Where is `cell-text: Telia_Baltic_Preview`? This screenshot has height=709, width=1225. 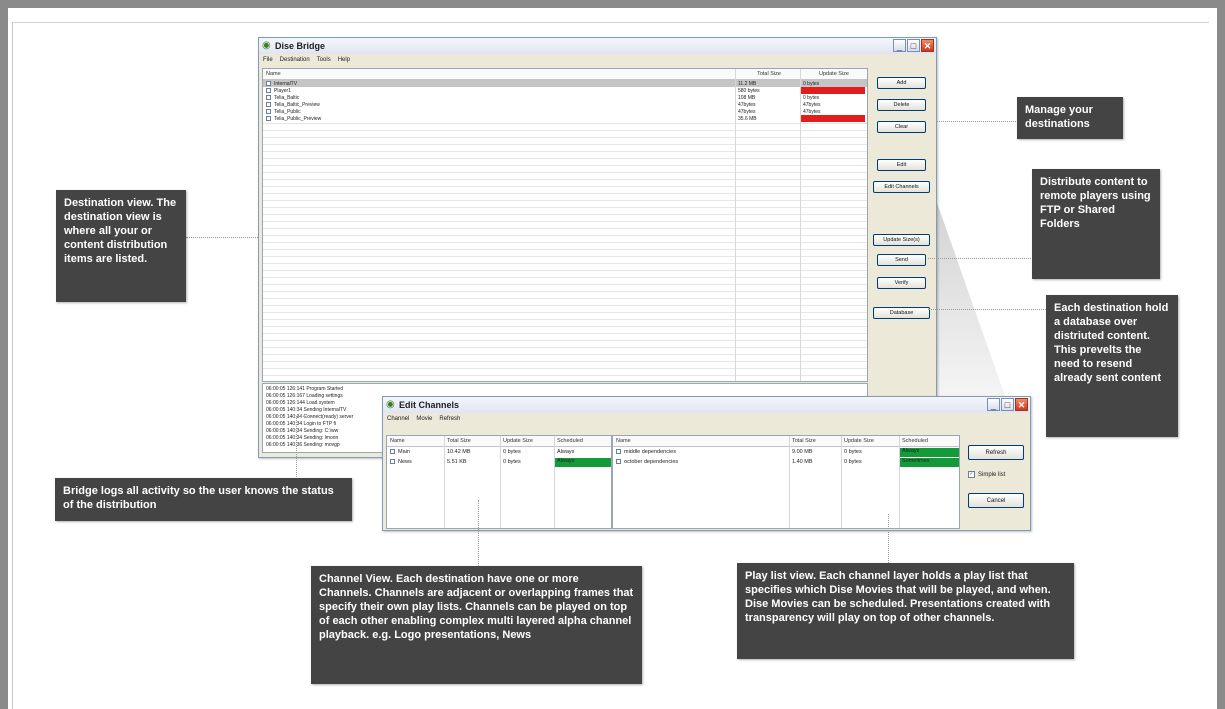 cell-text: Telia_Baltic_Preview is located at coordinates (297, 104).